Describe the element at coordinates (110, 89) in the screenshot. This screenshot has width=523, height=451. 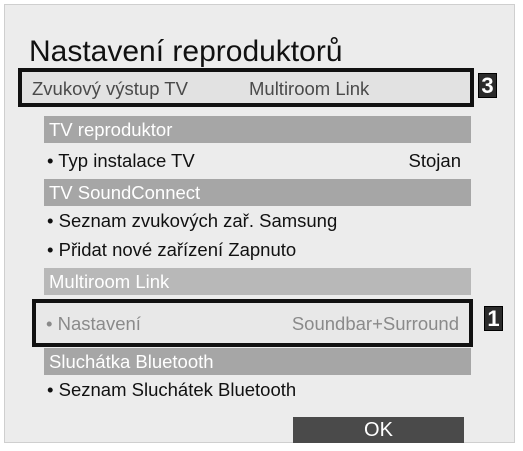
I see `tab-tv-sound-output: Zvukový výstup TV` at that location.